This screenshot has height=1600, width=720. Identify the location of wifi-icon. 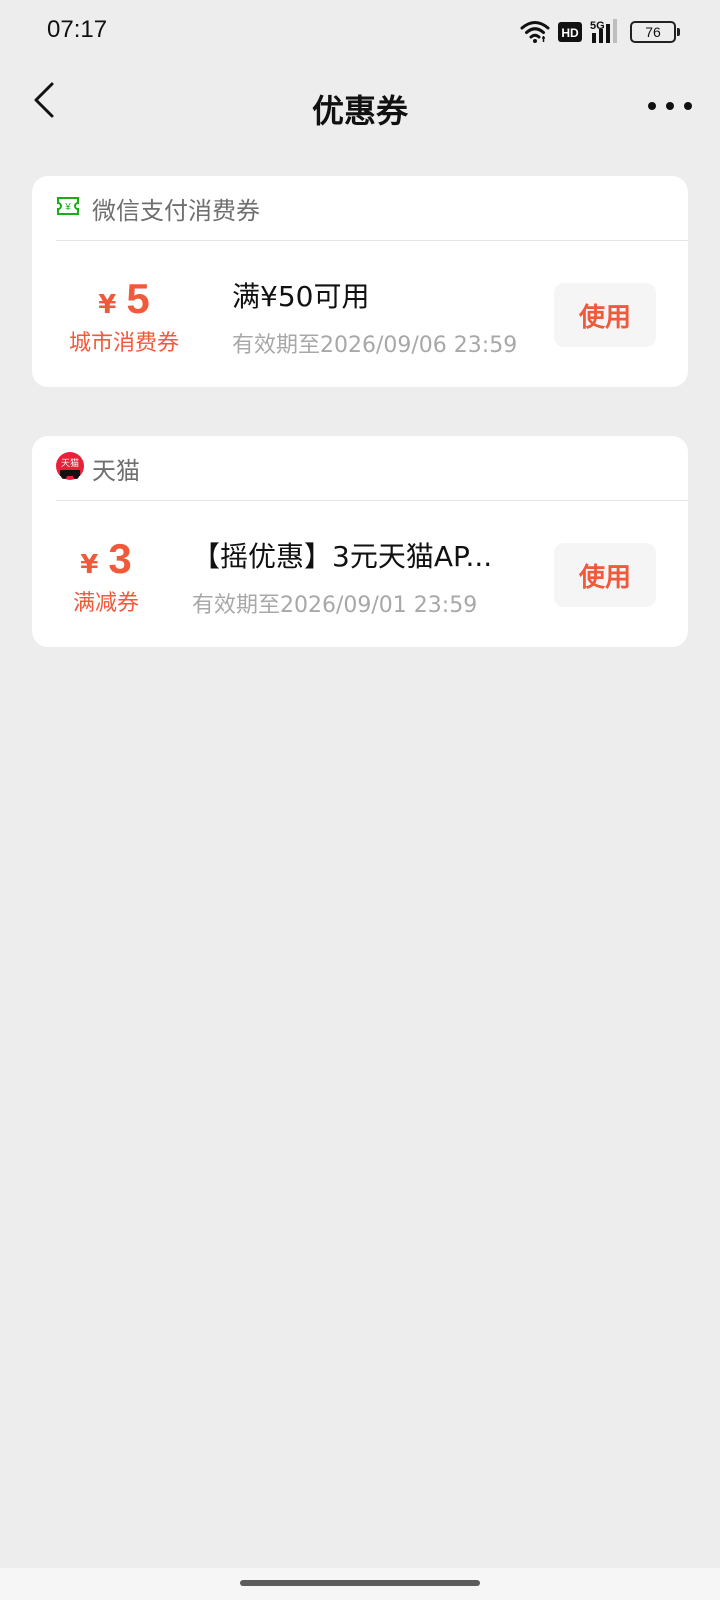
(535, 32).